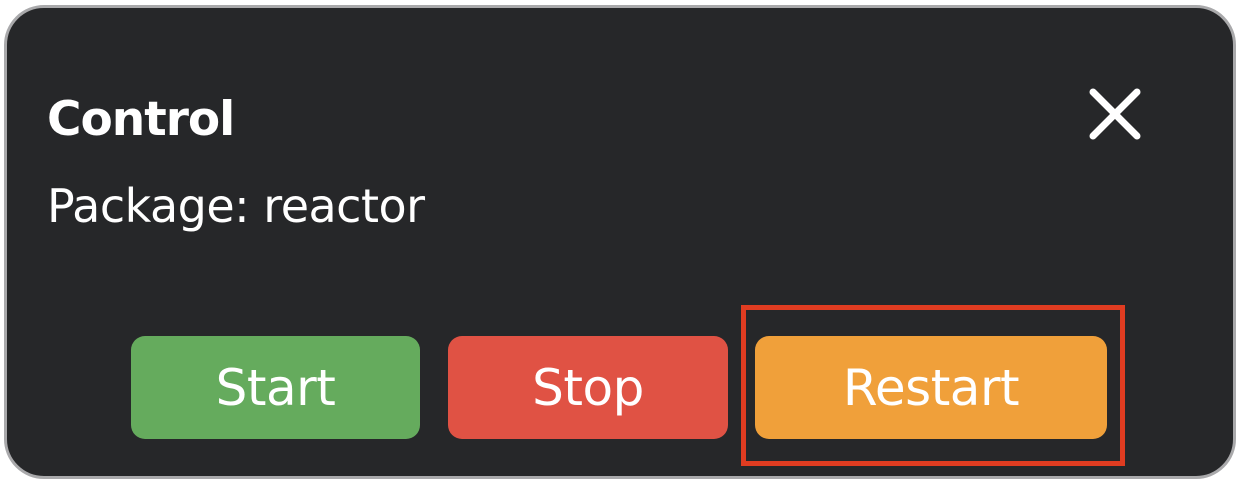 The height and width of the screenshot is (485, 1243). I want to click on close-icon, so click(1115, 114).